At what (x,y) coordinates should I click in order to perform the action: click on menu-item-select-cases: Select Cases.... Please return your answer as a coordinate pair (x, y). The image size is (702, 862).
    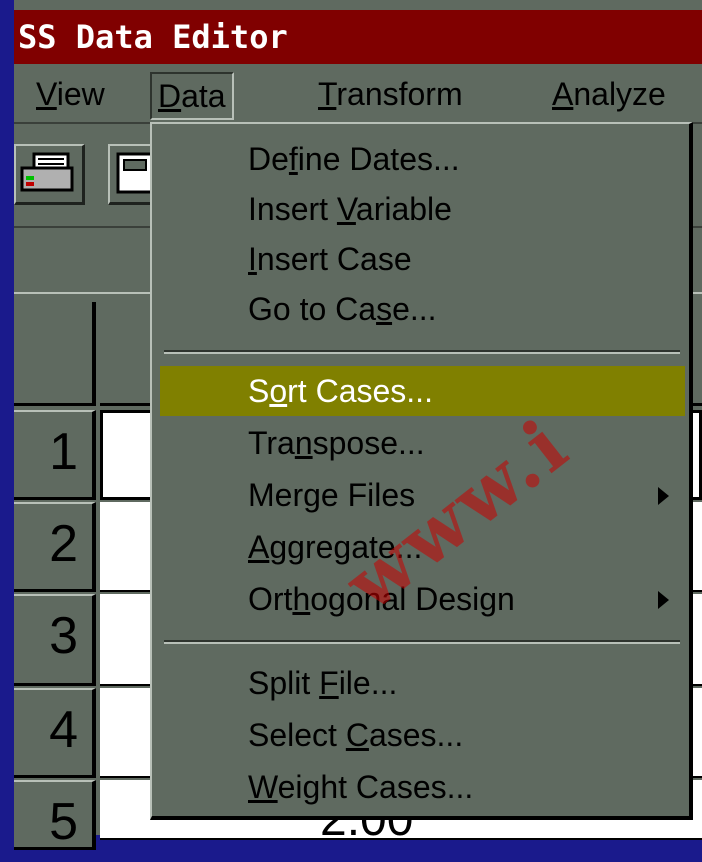
    Looking at the image, I should click on (422, 735).